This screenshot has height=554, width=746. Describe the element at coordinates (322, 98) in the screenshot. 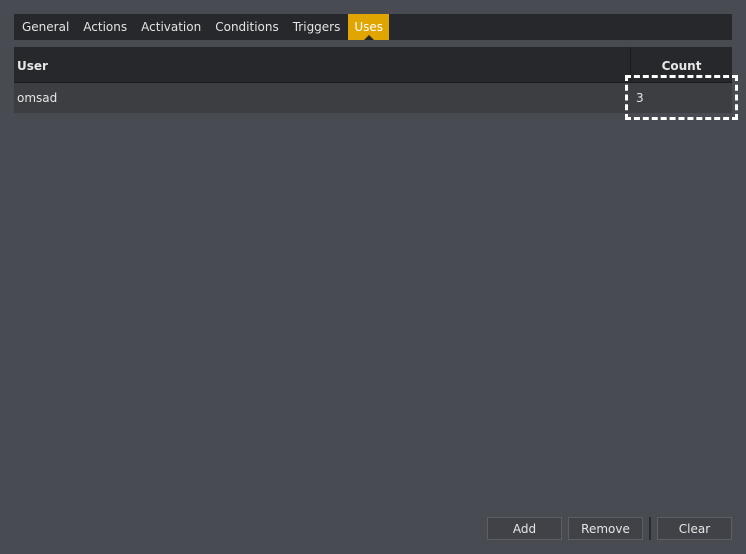

I see `cell-user: omsad` at that location.